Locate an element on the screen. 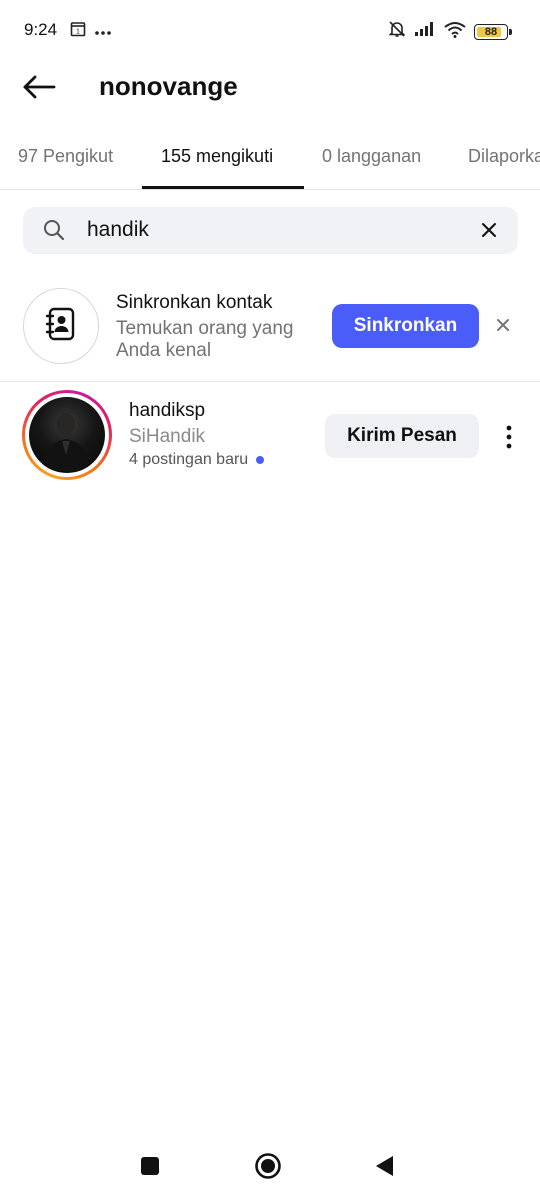 The image size is (540, 1200). svg-text: 1 is located at coordinates (78, 32).